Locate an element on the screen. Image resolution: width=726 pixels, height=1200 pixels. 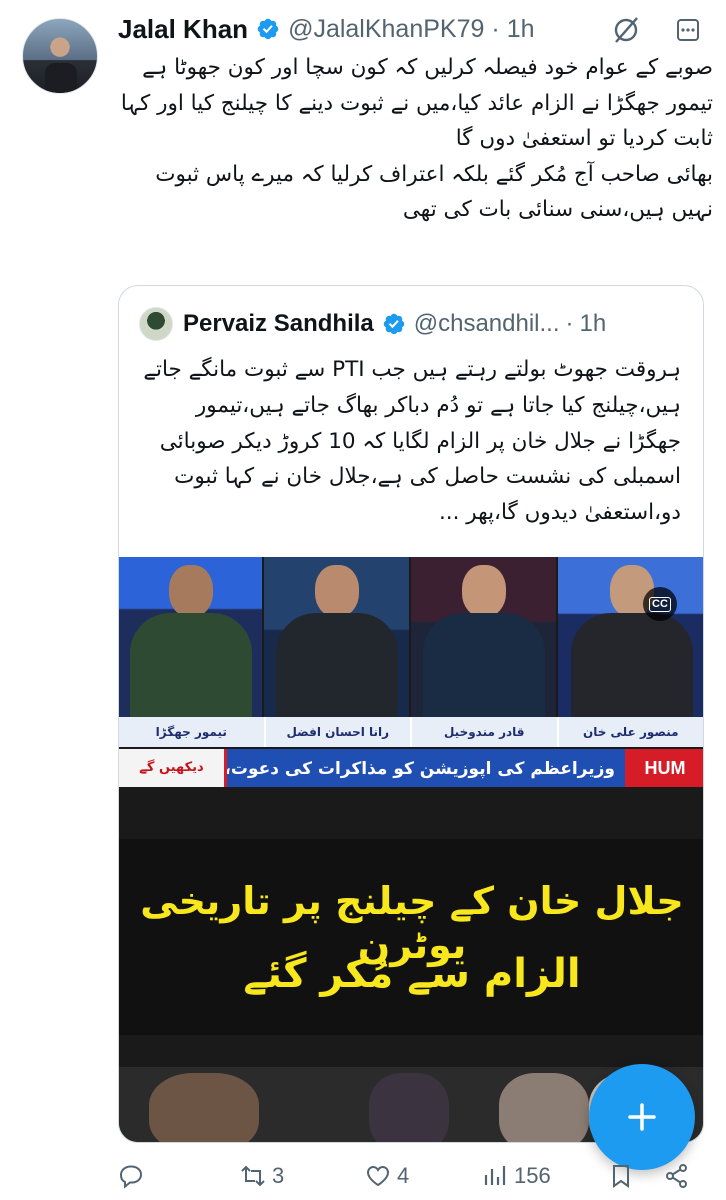
quoted-tweet-header: Pervaiz Sandhila @chsandhil... · 1h is located at coordinates (419, 324).